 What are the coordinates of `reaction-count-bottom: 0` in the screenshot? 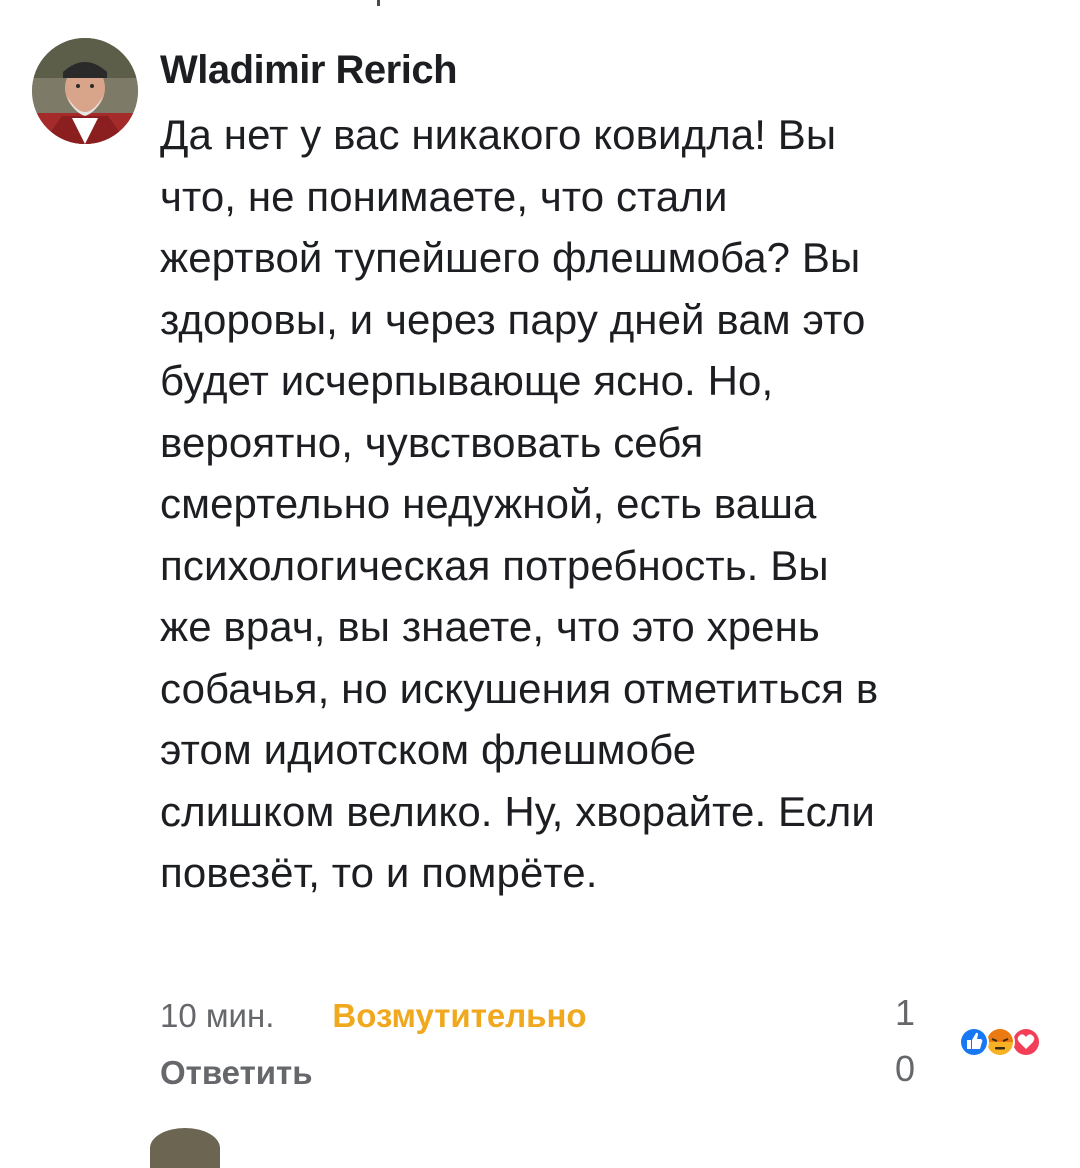 It's located at (905, 1068).